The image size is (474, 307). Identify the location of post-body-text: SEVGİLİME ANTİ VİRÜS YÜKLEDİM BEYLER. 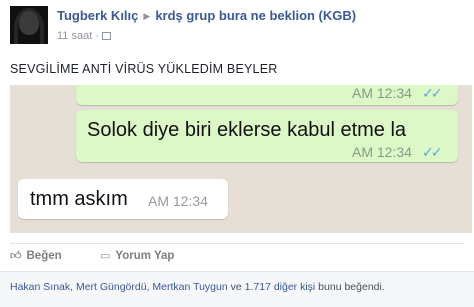
(144, 69).